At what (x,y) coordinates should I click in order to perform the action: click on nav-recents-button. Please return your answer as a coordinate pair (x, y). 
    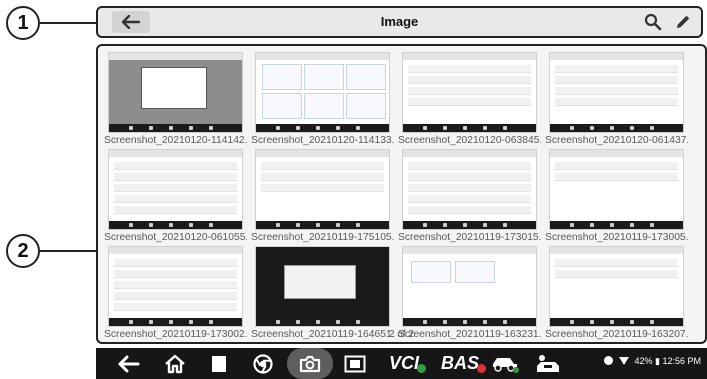
    Looking at the image, I should click on (219, 363).